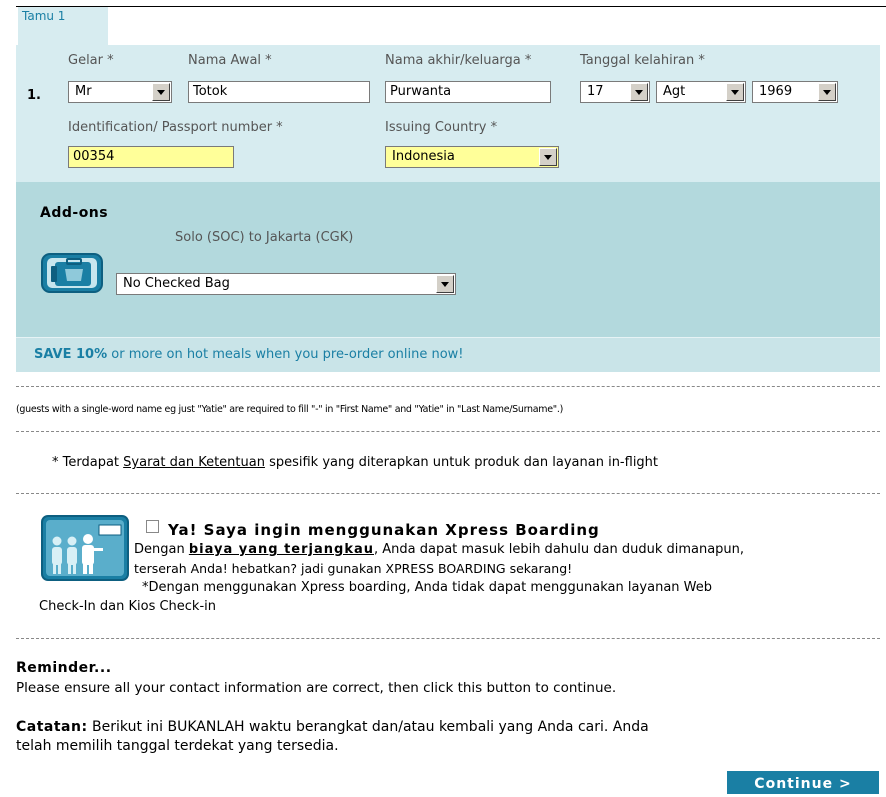 Image resolution: width=886 pixels, height=797 pixels. What do you see at coordinates (279, 92) in the screenshot?
I see `first-name-input: Totok` at bounding box center [279, 92].